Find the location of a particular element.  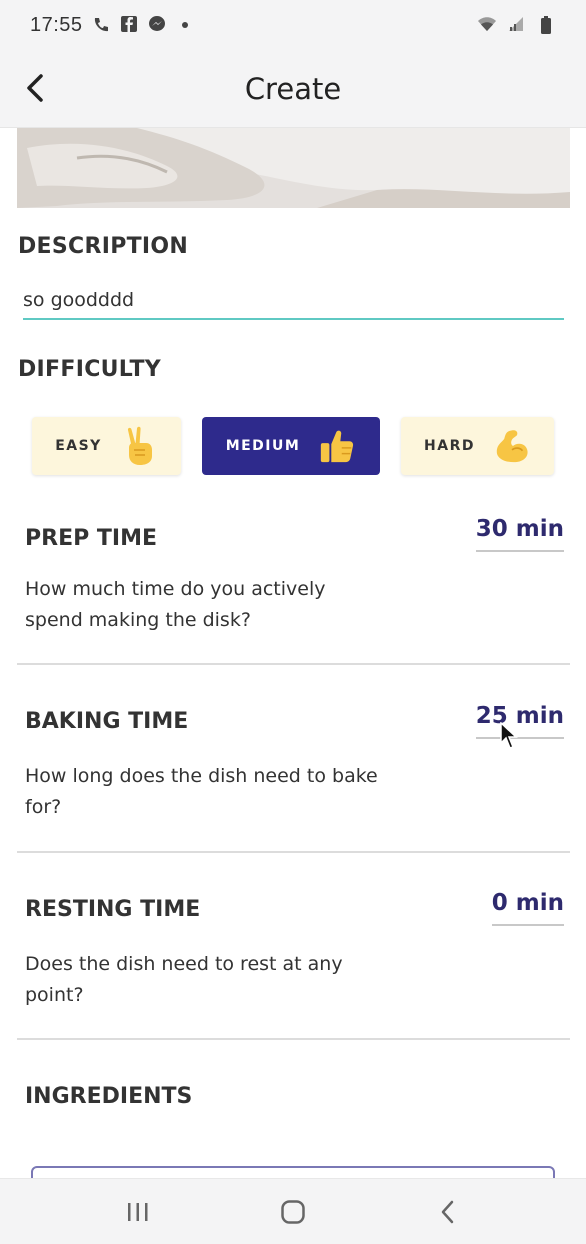

status-left: 17:55 is located at coordinates (112, 25).